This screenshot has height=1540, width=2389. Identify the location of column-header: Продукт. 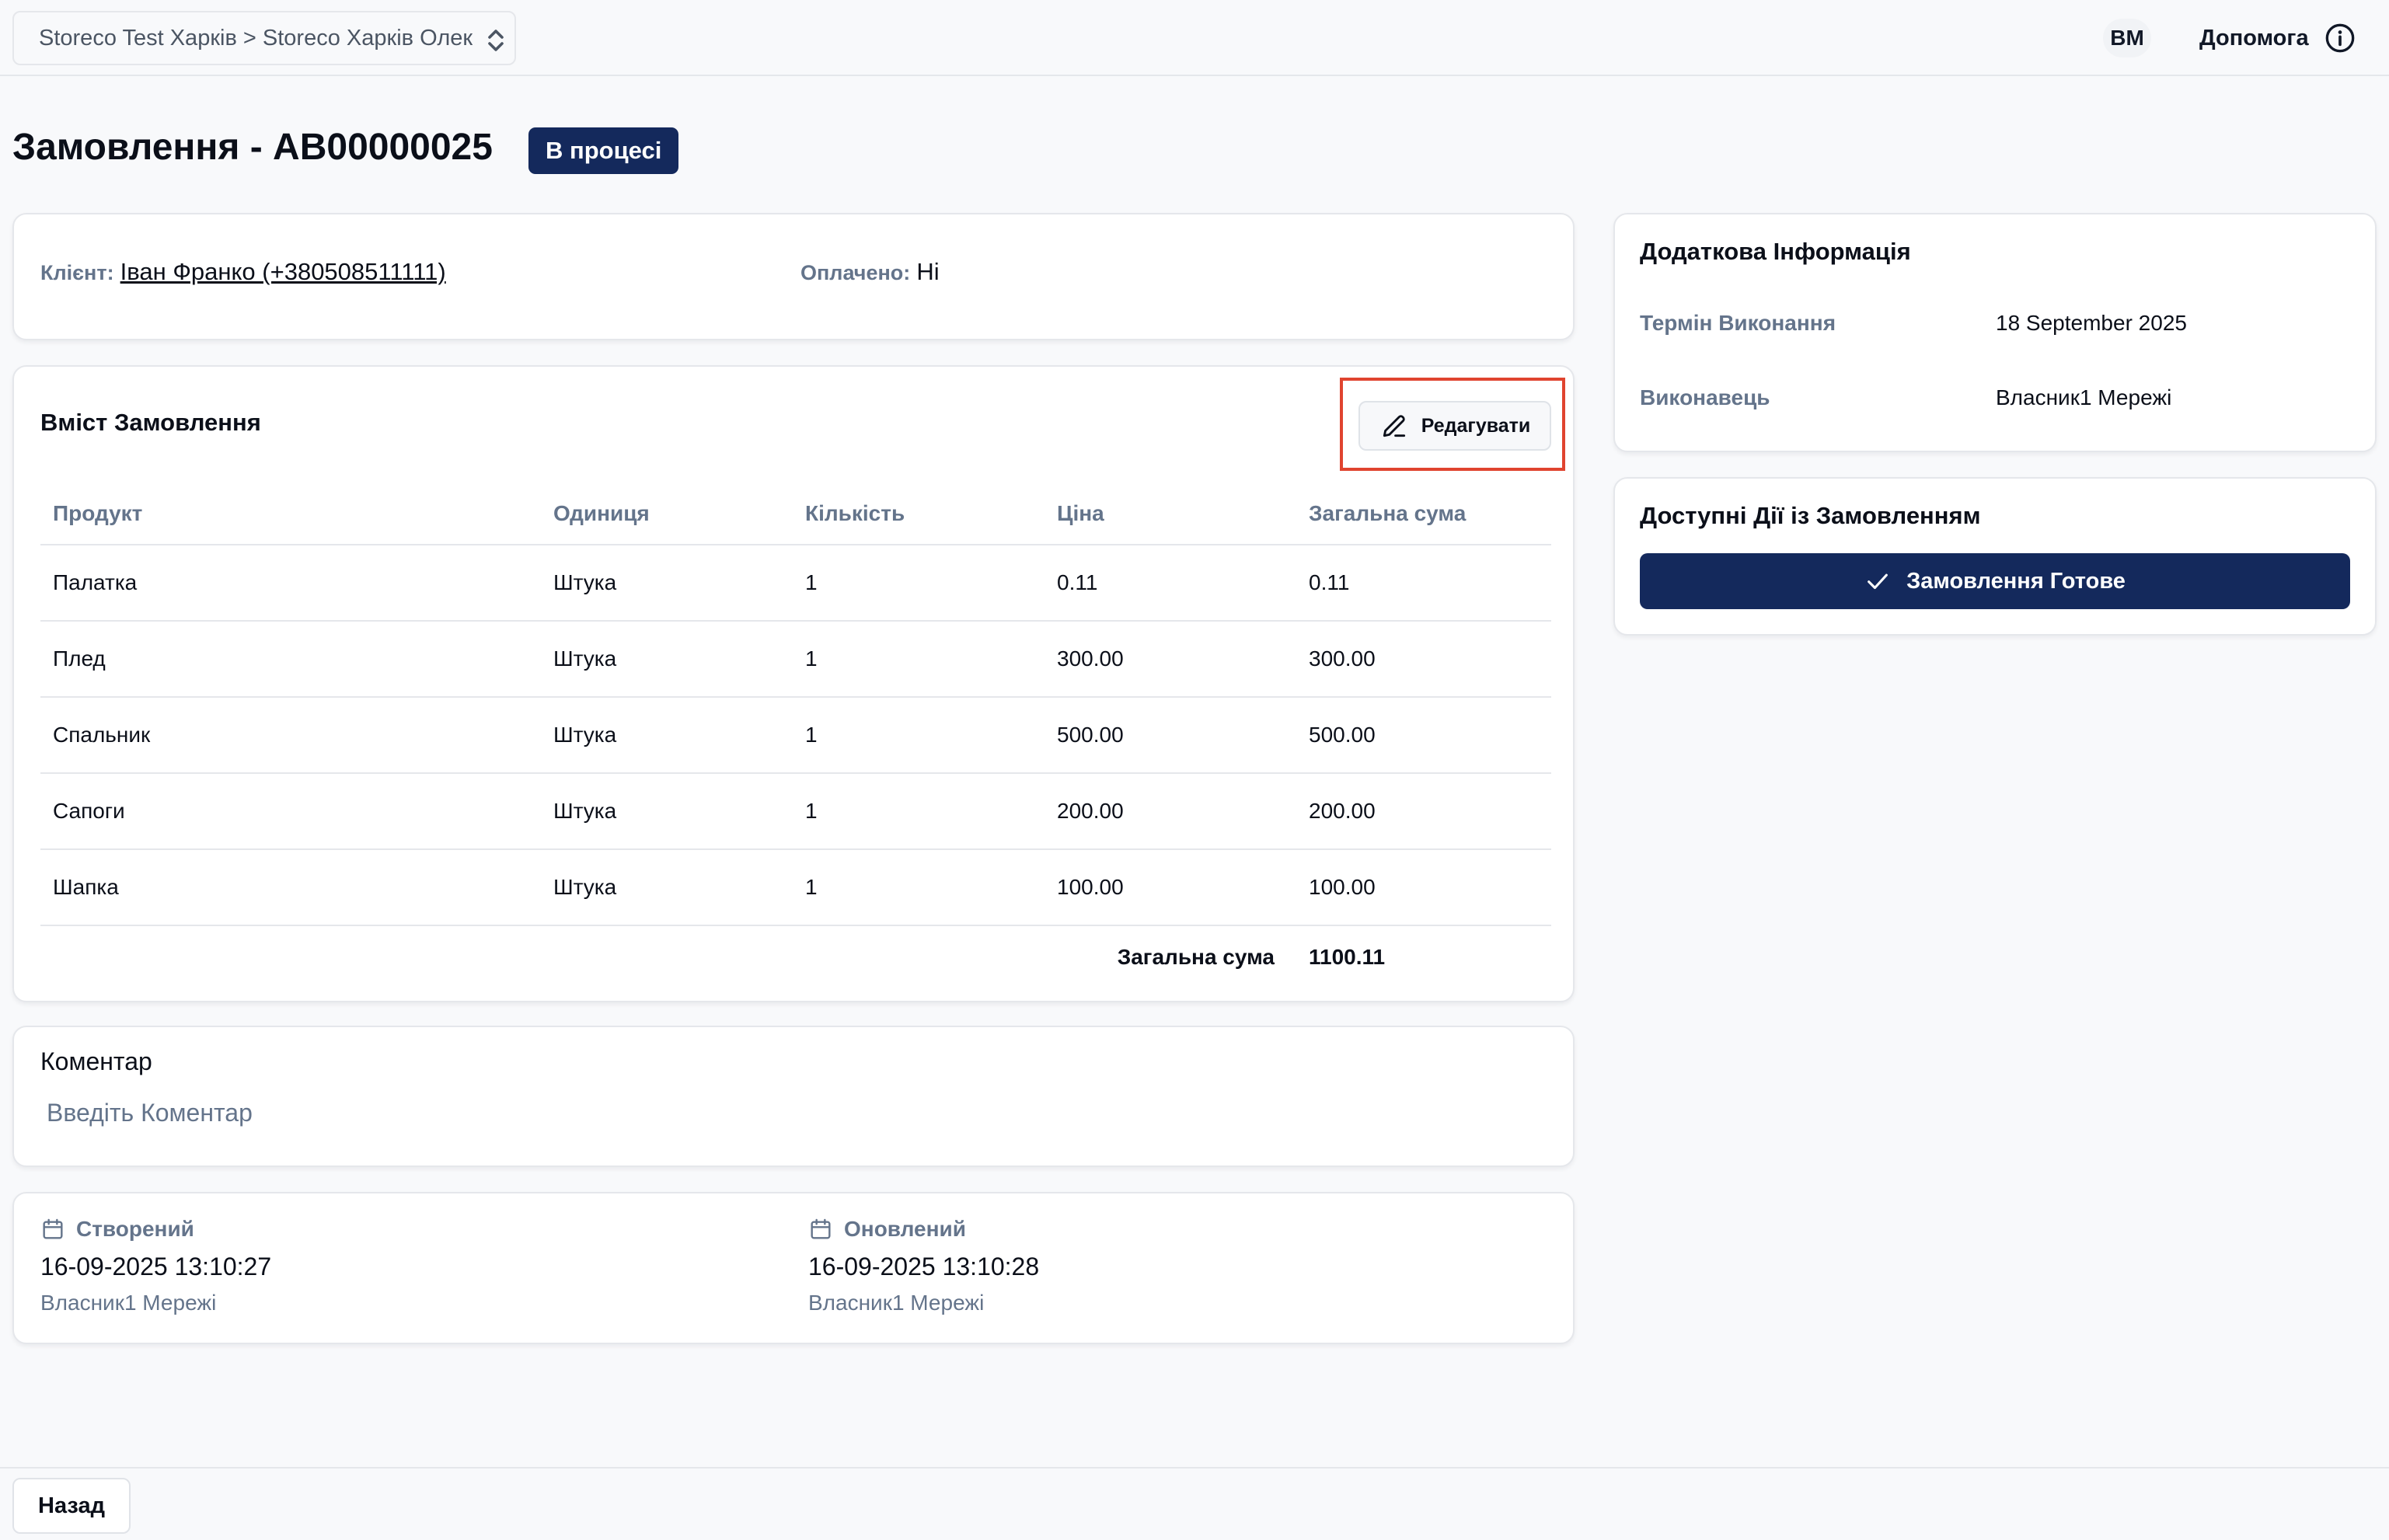
(98, 513).